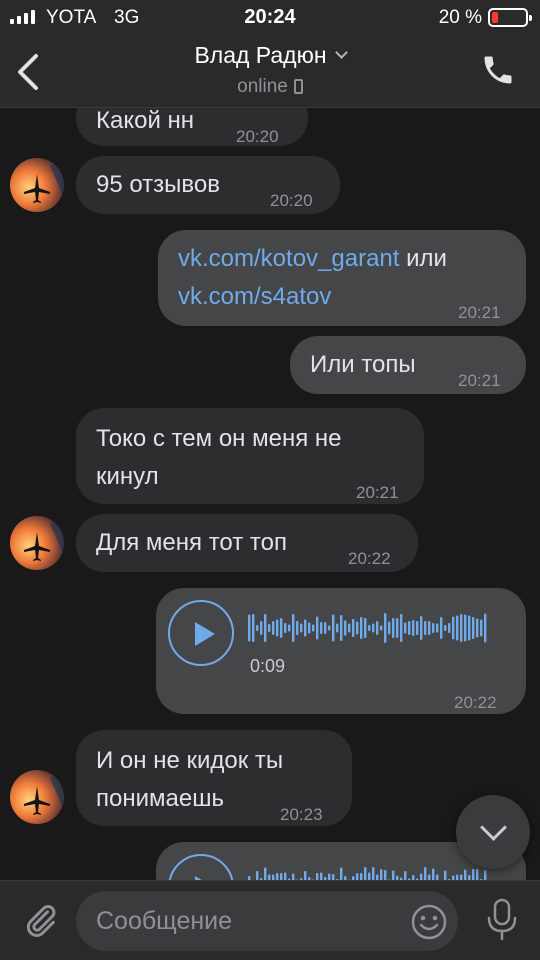 This screenshot has height=960, width=540. I want to click on message-incoming: И он не кидок ты понимаешь 20:23, so click(214, 778).